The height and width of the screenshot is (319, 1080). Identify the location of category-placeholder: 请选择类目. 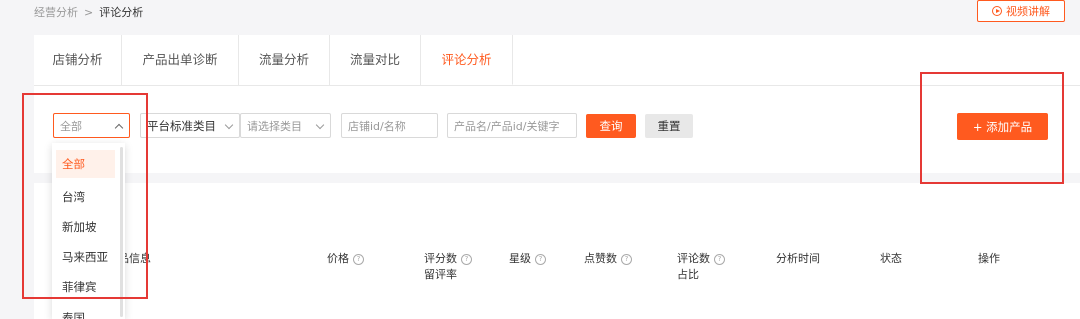
(274, 126).